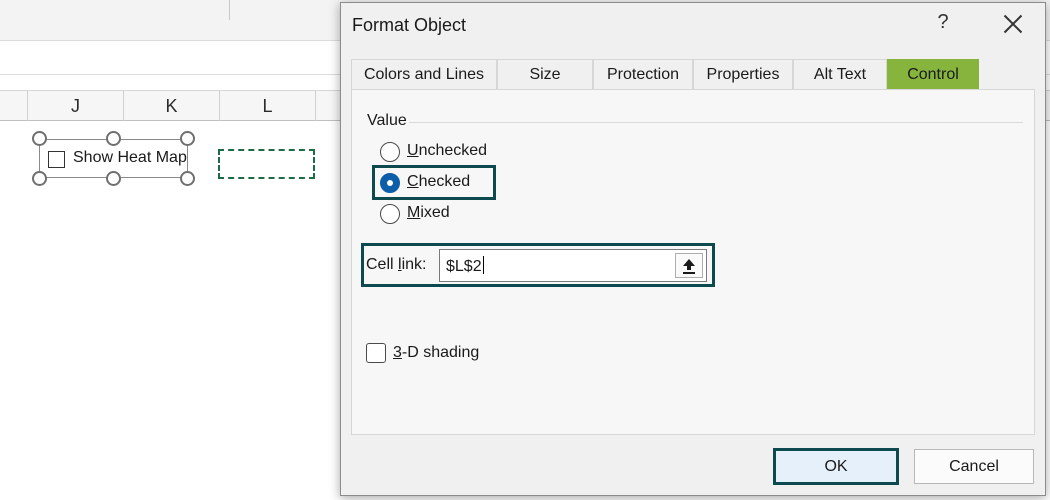 The width and height of the screenshot is (1050, 500). What do you see at coordinates (440, 352) in the screenshot?
I see `3d-shading-label-text: -D shading` at bounding box center [440, 352].